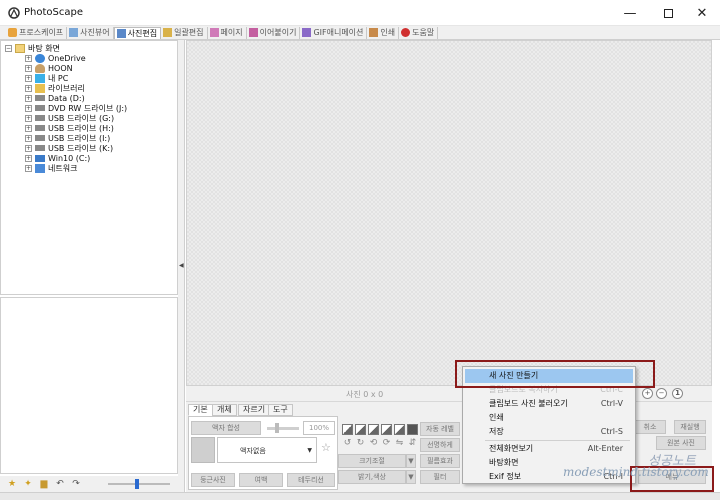 Image resolution: width=720 pixels, height=500 pixels. I want to click on tooltab-object: 개체, so click(224, 410).